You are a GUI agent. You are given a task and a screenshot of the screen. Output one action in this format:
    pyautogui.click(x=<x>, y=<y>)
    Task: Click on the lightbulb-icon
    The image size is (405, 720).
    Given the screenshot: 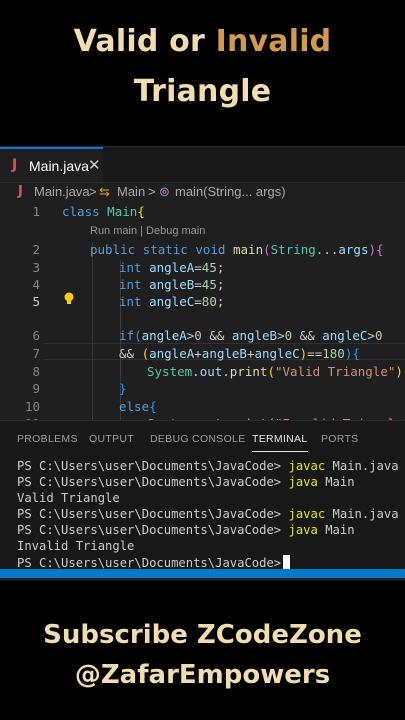 What is the action you would take?
    pyautogui.click(x=69, y=299)
    